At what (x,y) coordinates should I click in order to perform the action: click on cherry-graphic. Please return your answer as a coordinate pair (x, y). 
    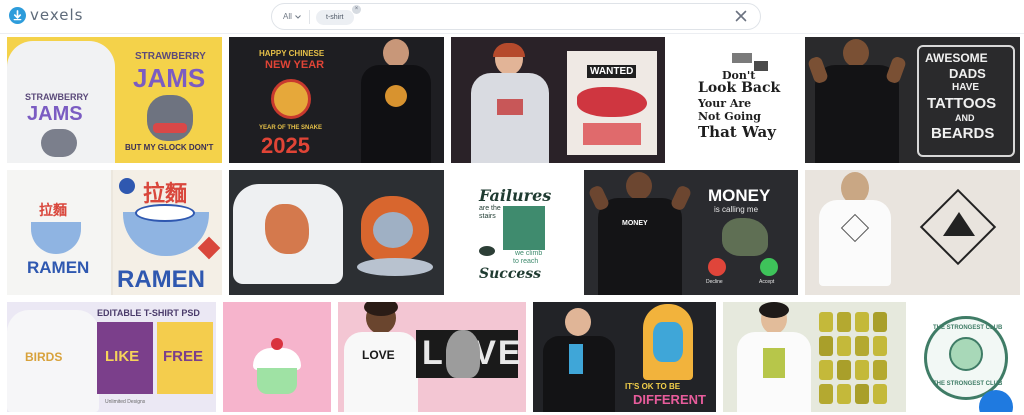
    Looking at the image, I should click on (277, 344).